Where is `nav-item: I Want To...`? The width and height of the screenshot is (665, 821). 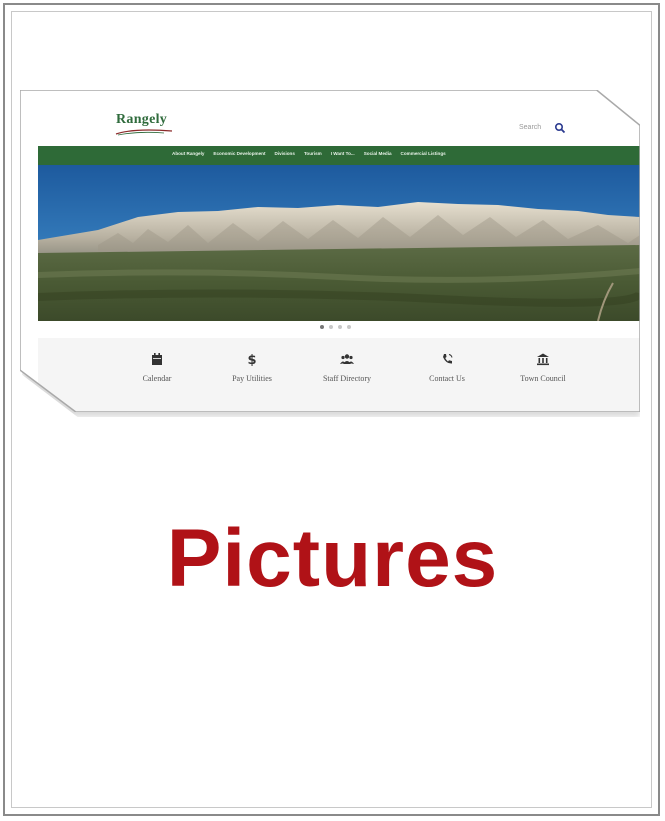 nav-item: I Want To... is located at coordinates (343, 153).